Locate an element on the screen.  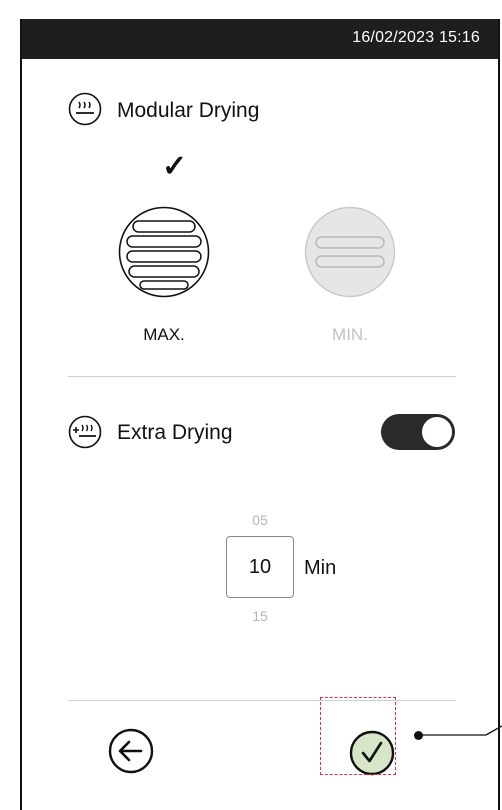
confirm-highlight-box is located at coordinates (358, 736).